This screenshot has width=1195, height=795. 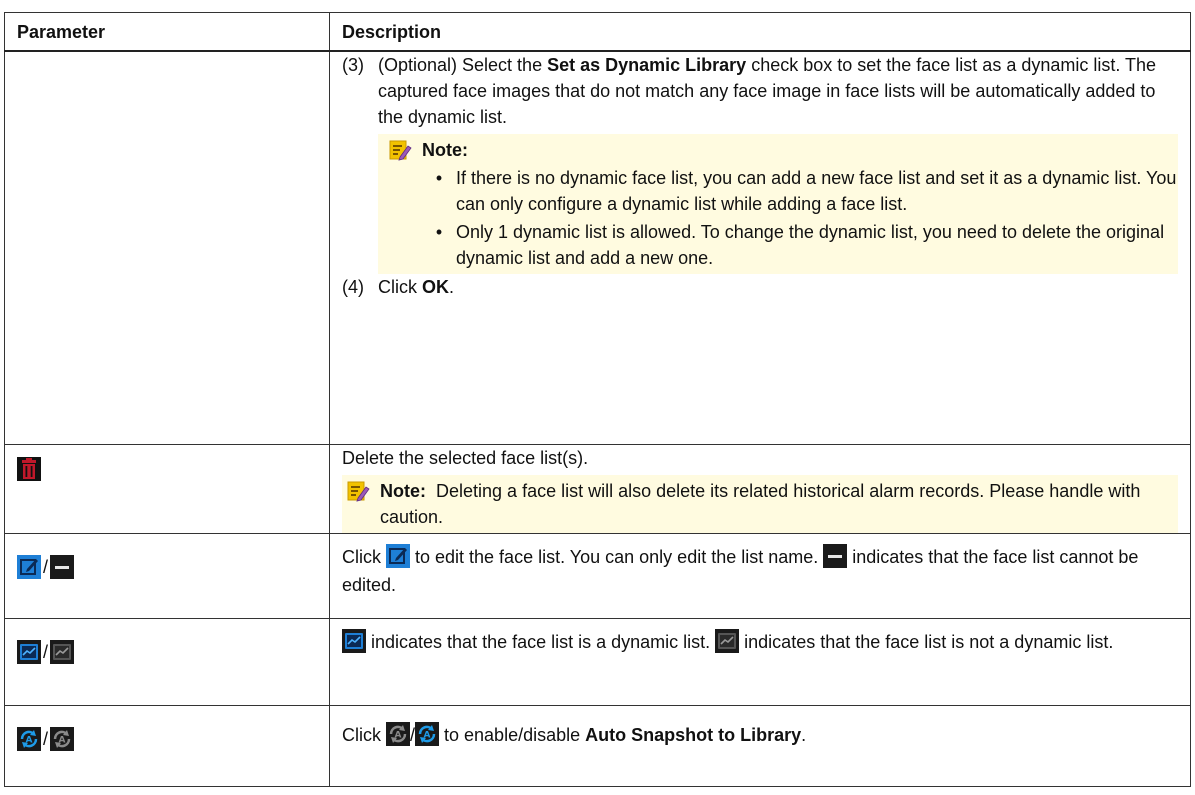 What do you see at coordinates (29, 468) in the screenshot?
I see `trash-icon` at bounding box center [29, 468].